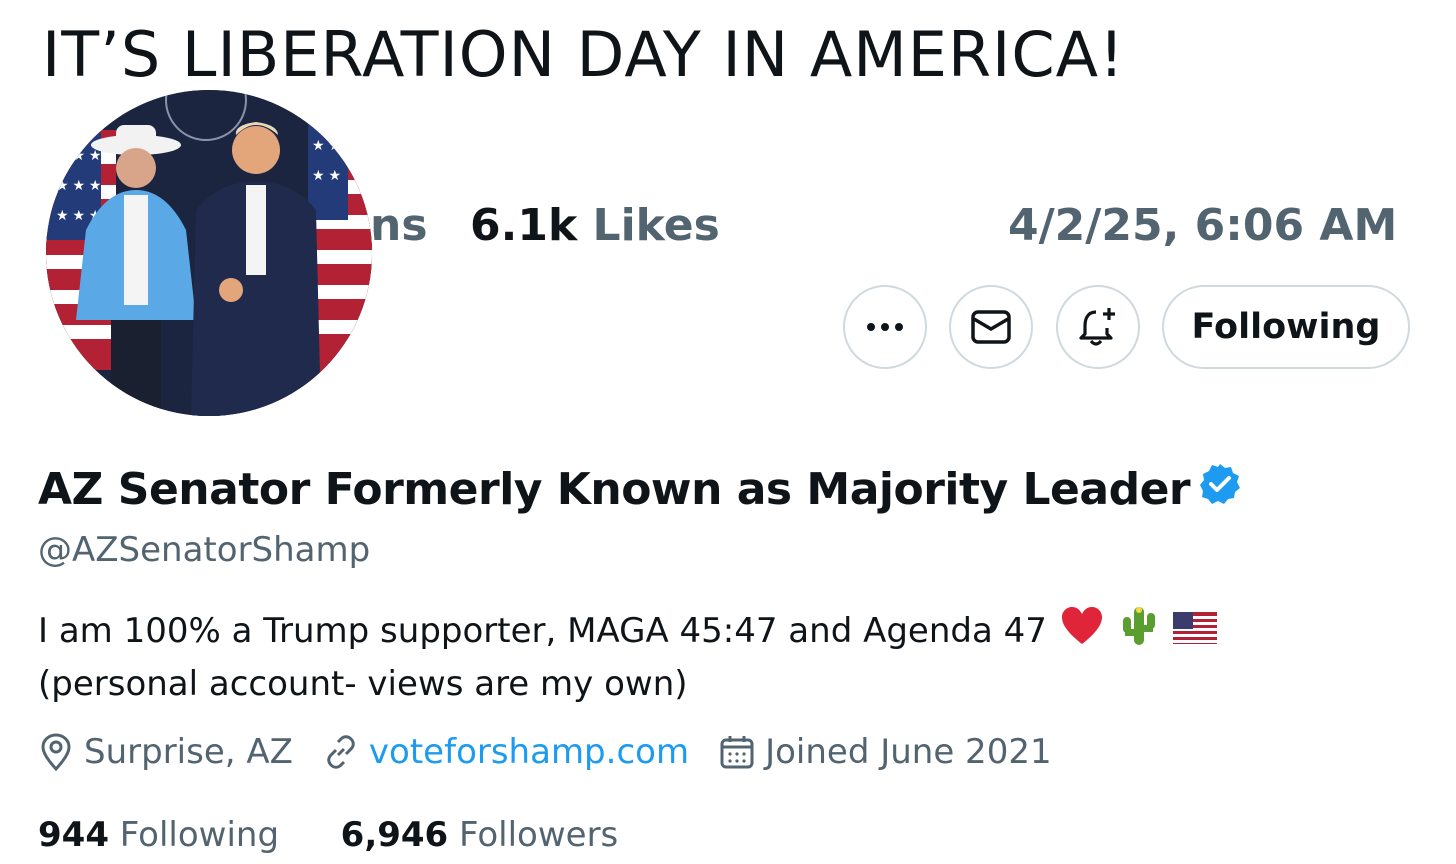  What do you see at coordinates (399, 225) in the screenshot?
I see `stat-partial-label: ns` at bounding box center [399, 225].